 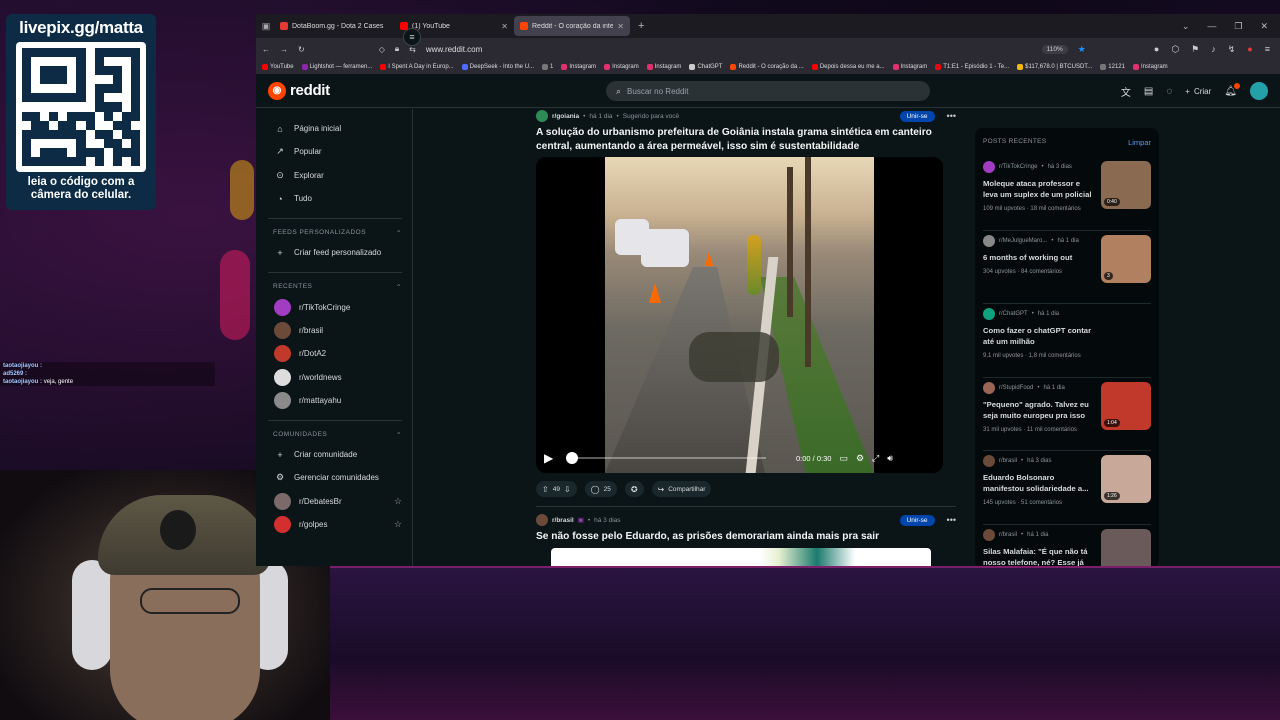 What do you see at coordinates (1054, 49) in the screenshot?
I see `zoom-level: 110%` at bounding box center [1054, 49].